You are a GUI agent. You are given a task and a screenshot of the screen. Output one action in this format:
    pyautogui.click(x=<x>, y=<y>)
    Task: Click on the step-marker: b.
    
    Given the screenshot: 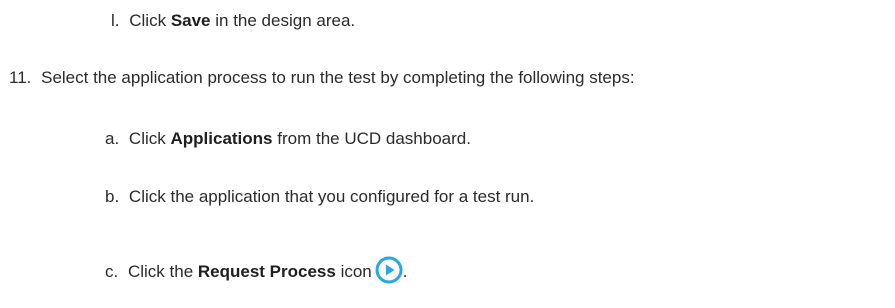 What is the action you would take?
    pyautogui.click(x=112, y=196)
    